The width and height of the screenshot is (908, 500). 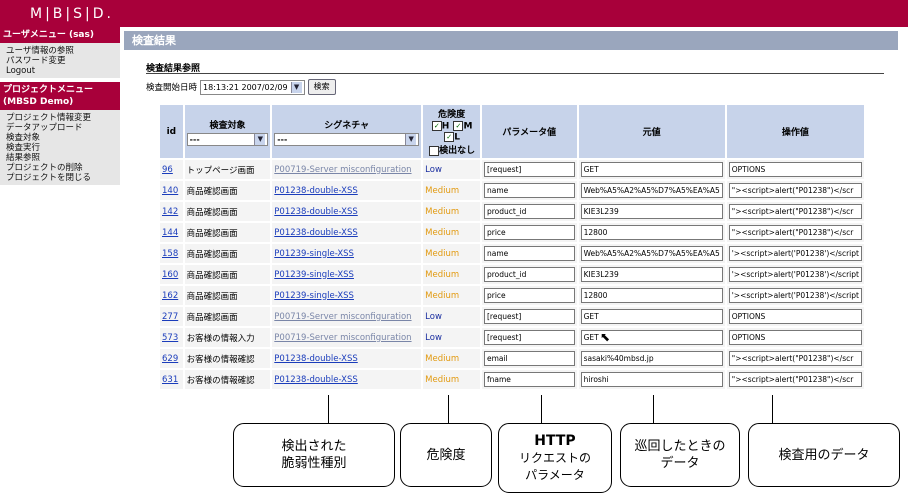 What do you see at coordinates (296, 87) in the screenshot?
I see `chevron-down-icon: ▼` at bounding box center [296, 87].